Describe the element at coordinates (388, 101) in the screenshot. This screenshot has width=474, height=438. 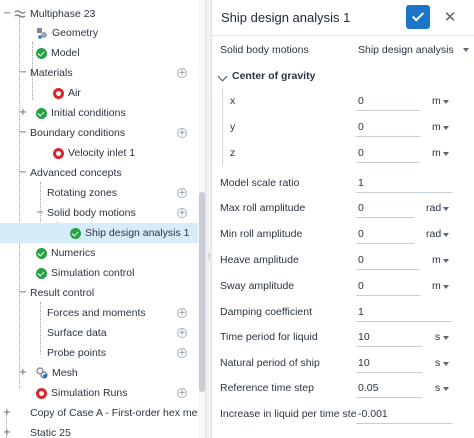
I see `cog-x-input: 0` at that location.